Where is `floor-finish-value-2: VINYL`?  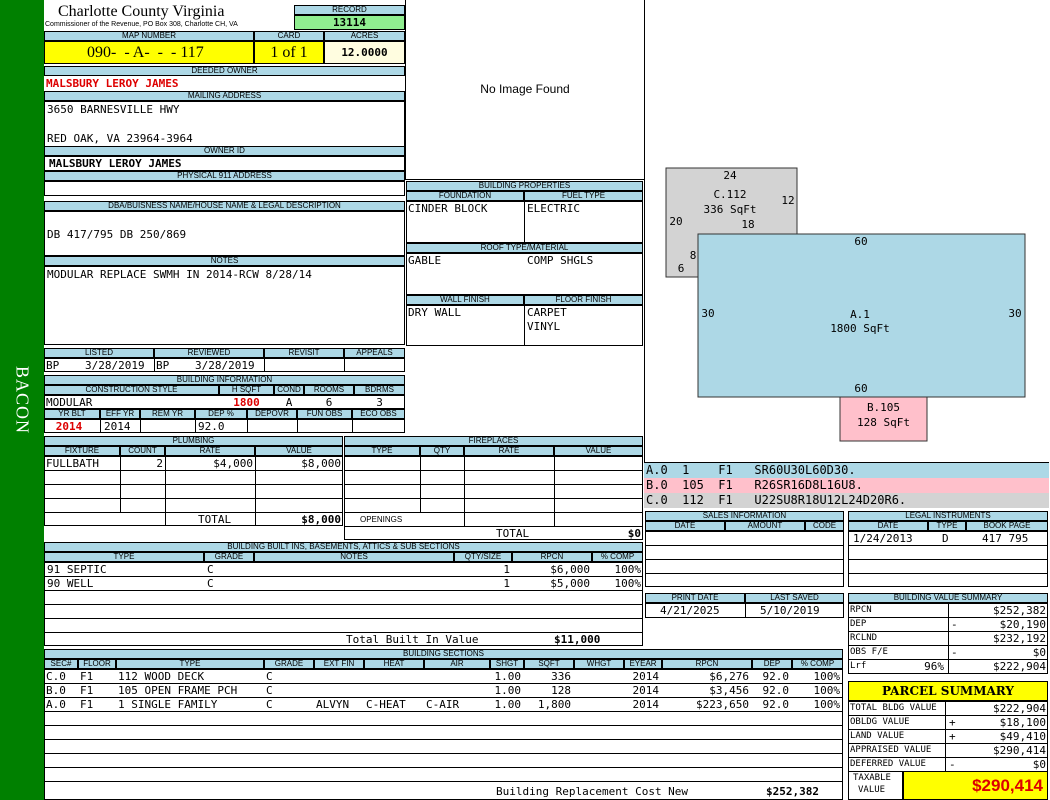
floor-finish-value-2: VINYL is located at coordinates (544, 326).